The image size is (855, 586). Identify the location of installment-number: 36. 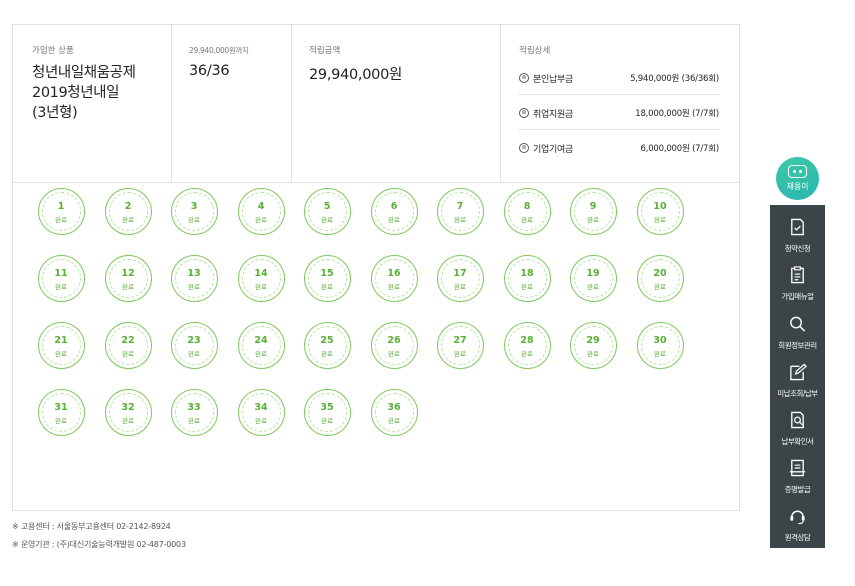
(394, 407).